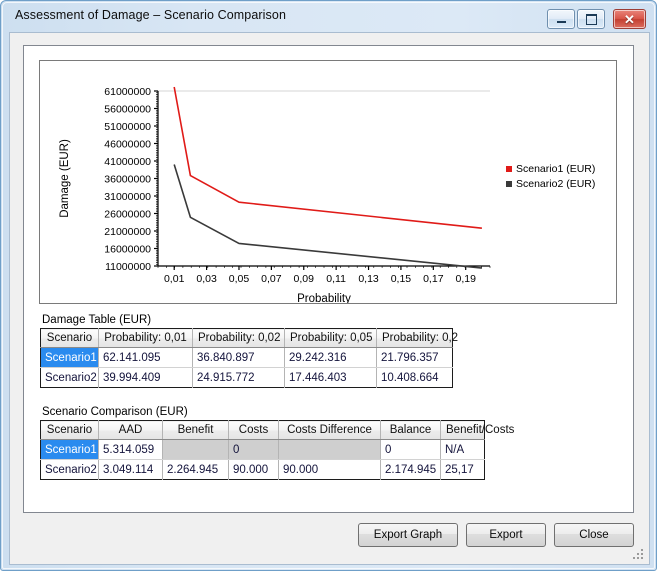  What do you see at coordinates (195, 469) in the screenshot?
I see `cmp-row2-benefit: 2.264.945` at bounding box center [195, 469].